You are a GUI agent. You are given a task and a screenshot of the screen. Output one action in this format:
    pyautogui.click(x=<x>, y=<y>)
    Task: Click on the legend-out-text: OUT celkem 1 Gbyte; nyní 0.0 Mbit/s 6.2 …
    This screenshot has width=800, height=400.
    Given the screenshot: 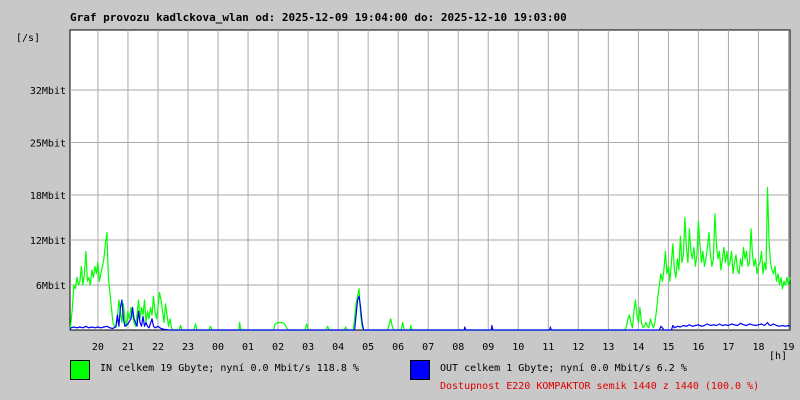 What is the action you would take?
    pyautogui.click(x=563, y=368)
    